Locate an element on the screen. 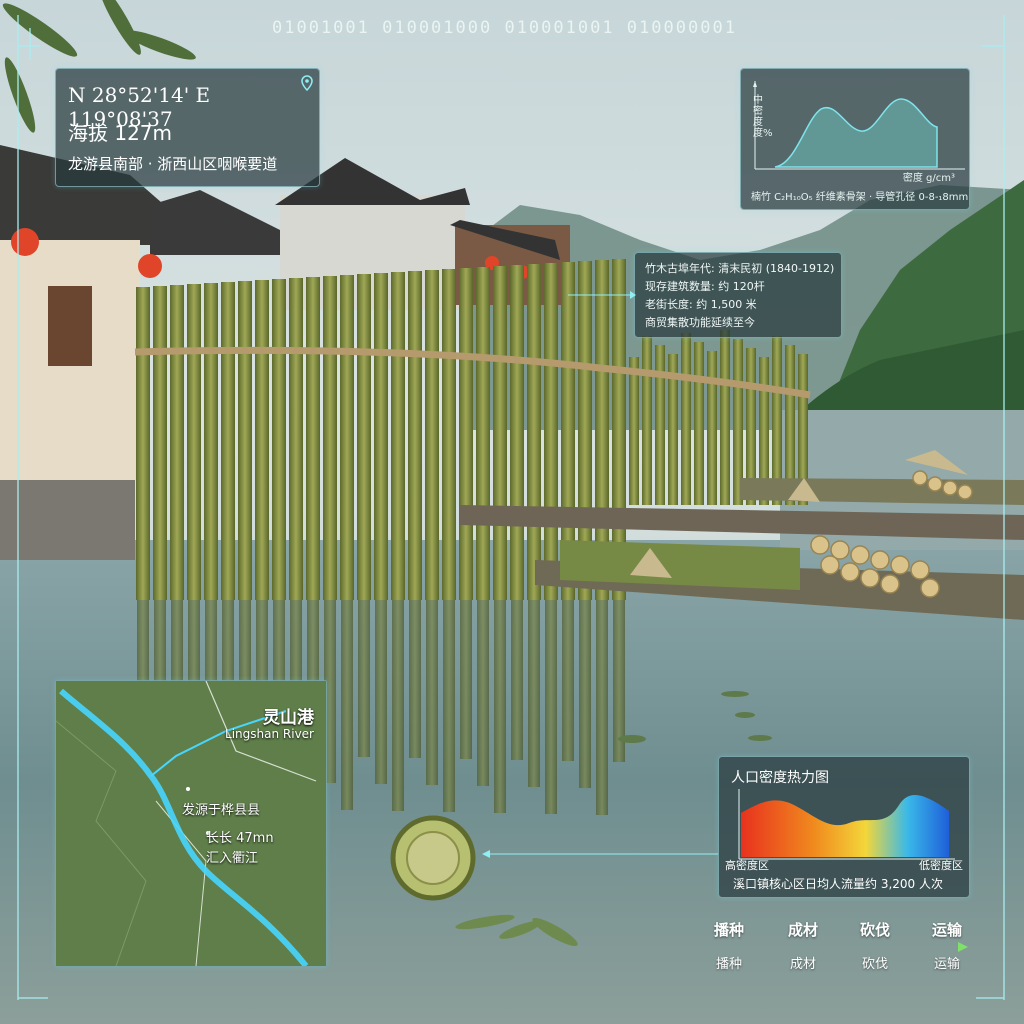 The height and width of the screenshot is (1024, 1024). bamboo-process-flow: 播种 成材 砍伐 运输 播种 成材 砍伐 运输 is located at coordinates (842, 945).